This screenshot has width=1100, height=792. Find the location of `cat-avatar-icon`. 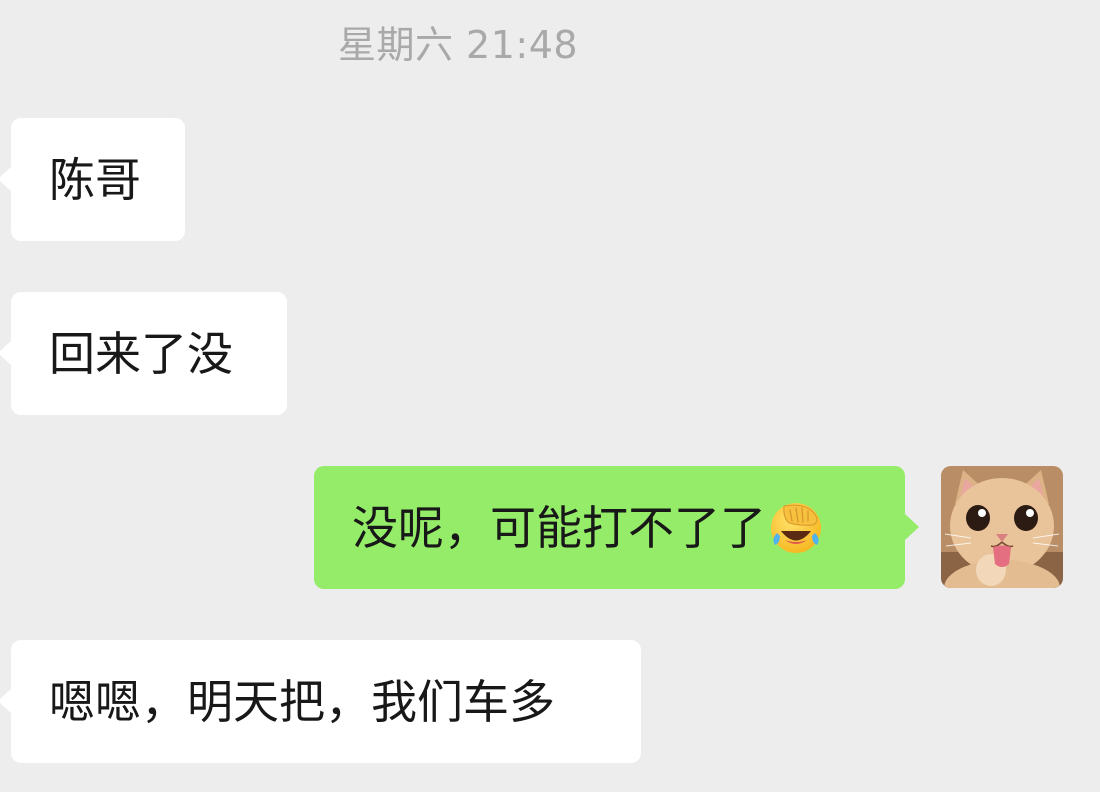

cat-avatar-icon is located at coordinates (1002, 527).